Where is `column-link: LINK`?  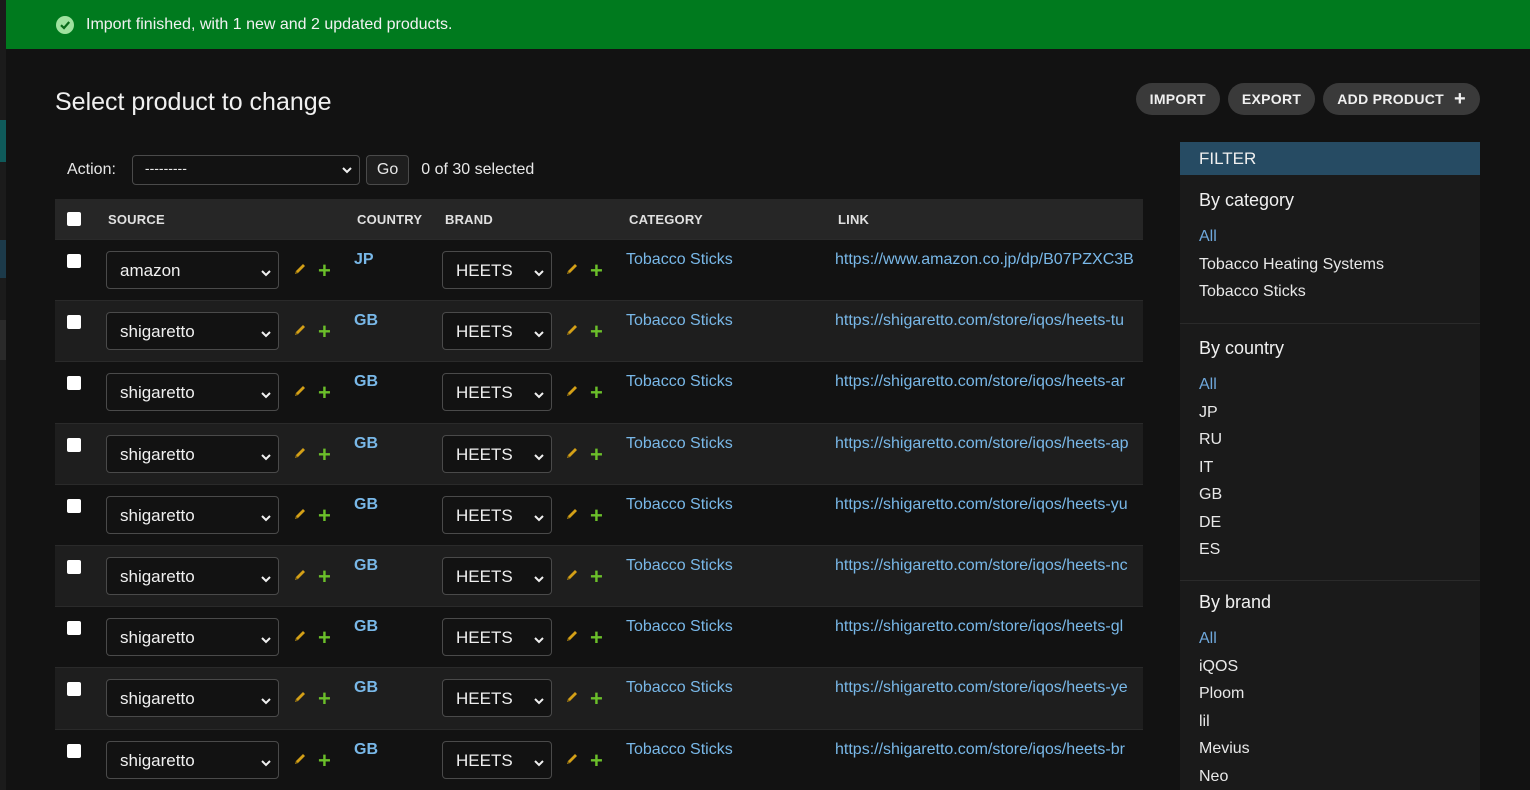 column-link: LINK is located at coordinates (853, 219).